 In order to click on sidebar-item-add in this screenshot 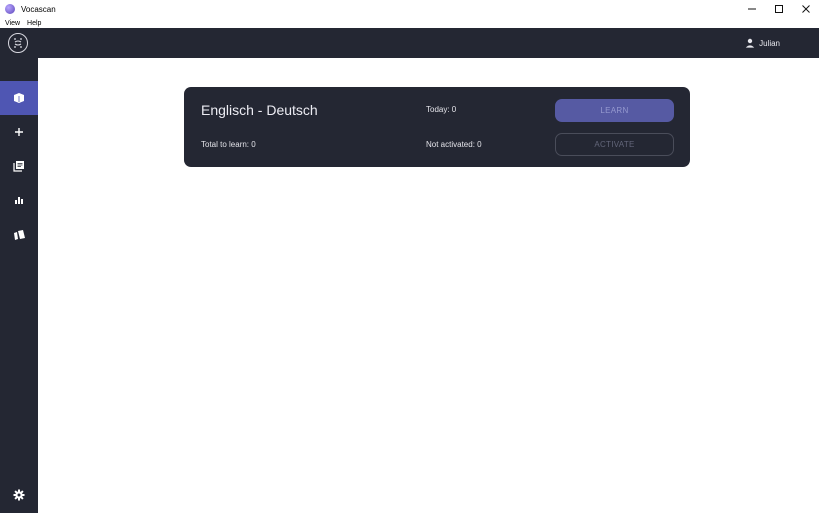, I will do `click(19, 132)`.